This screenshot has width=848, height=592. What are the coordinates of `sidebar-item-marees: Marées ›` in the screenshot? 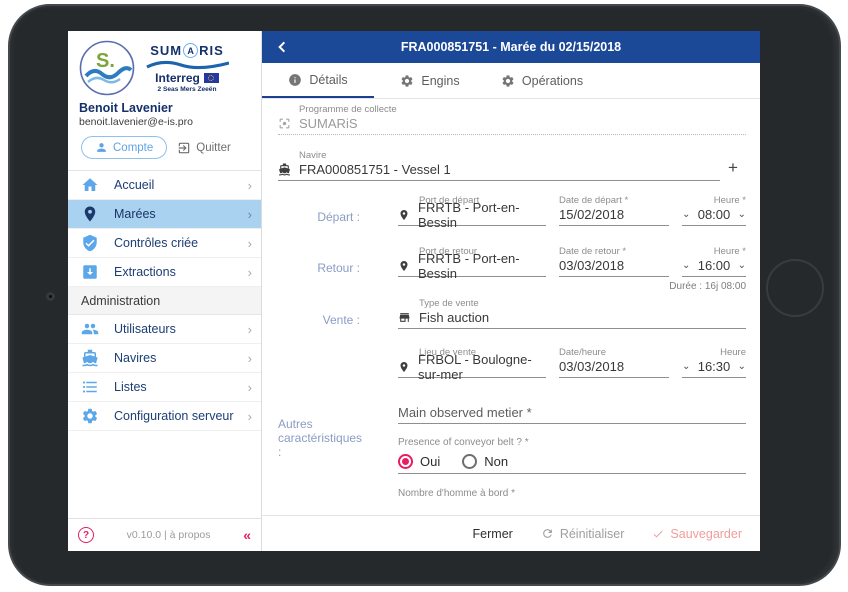 It's located at (164, 214).